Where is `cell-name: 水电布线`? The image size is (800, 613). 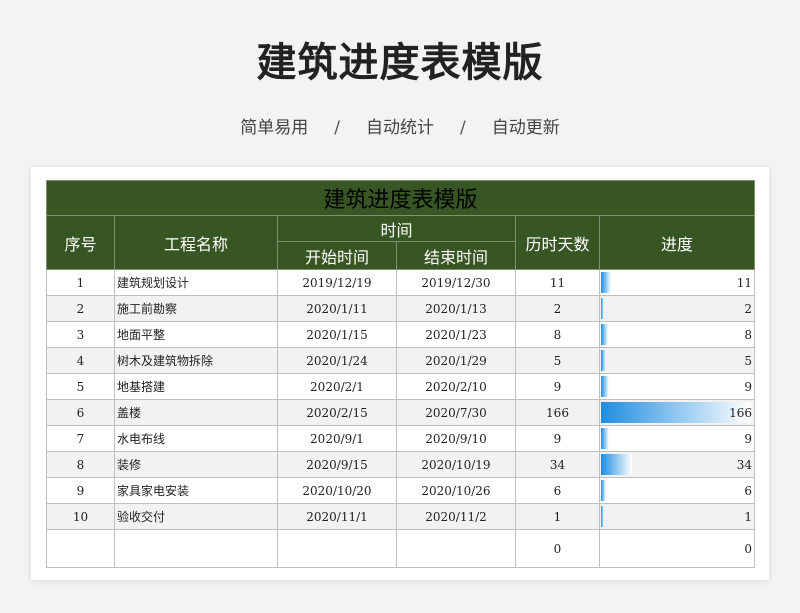 cell-name: 水电布线 is located at coordinates (196, 438).